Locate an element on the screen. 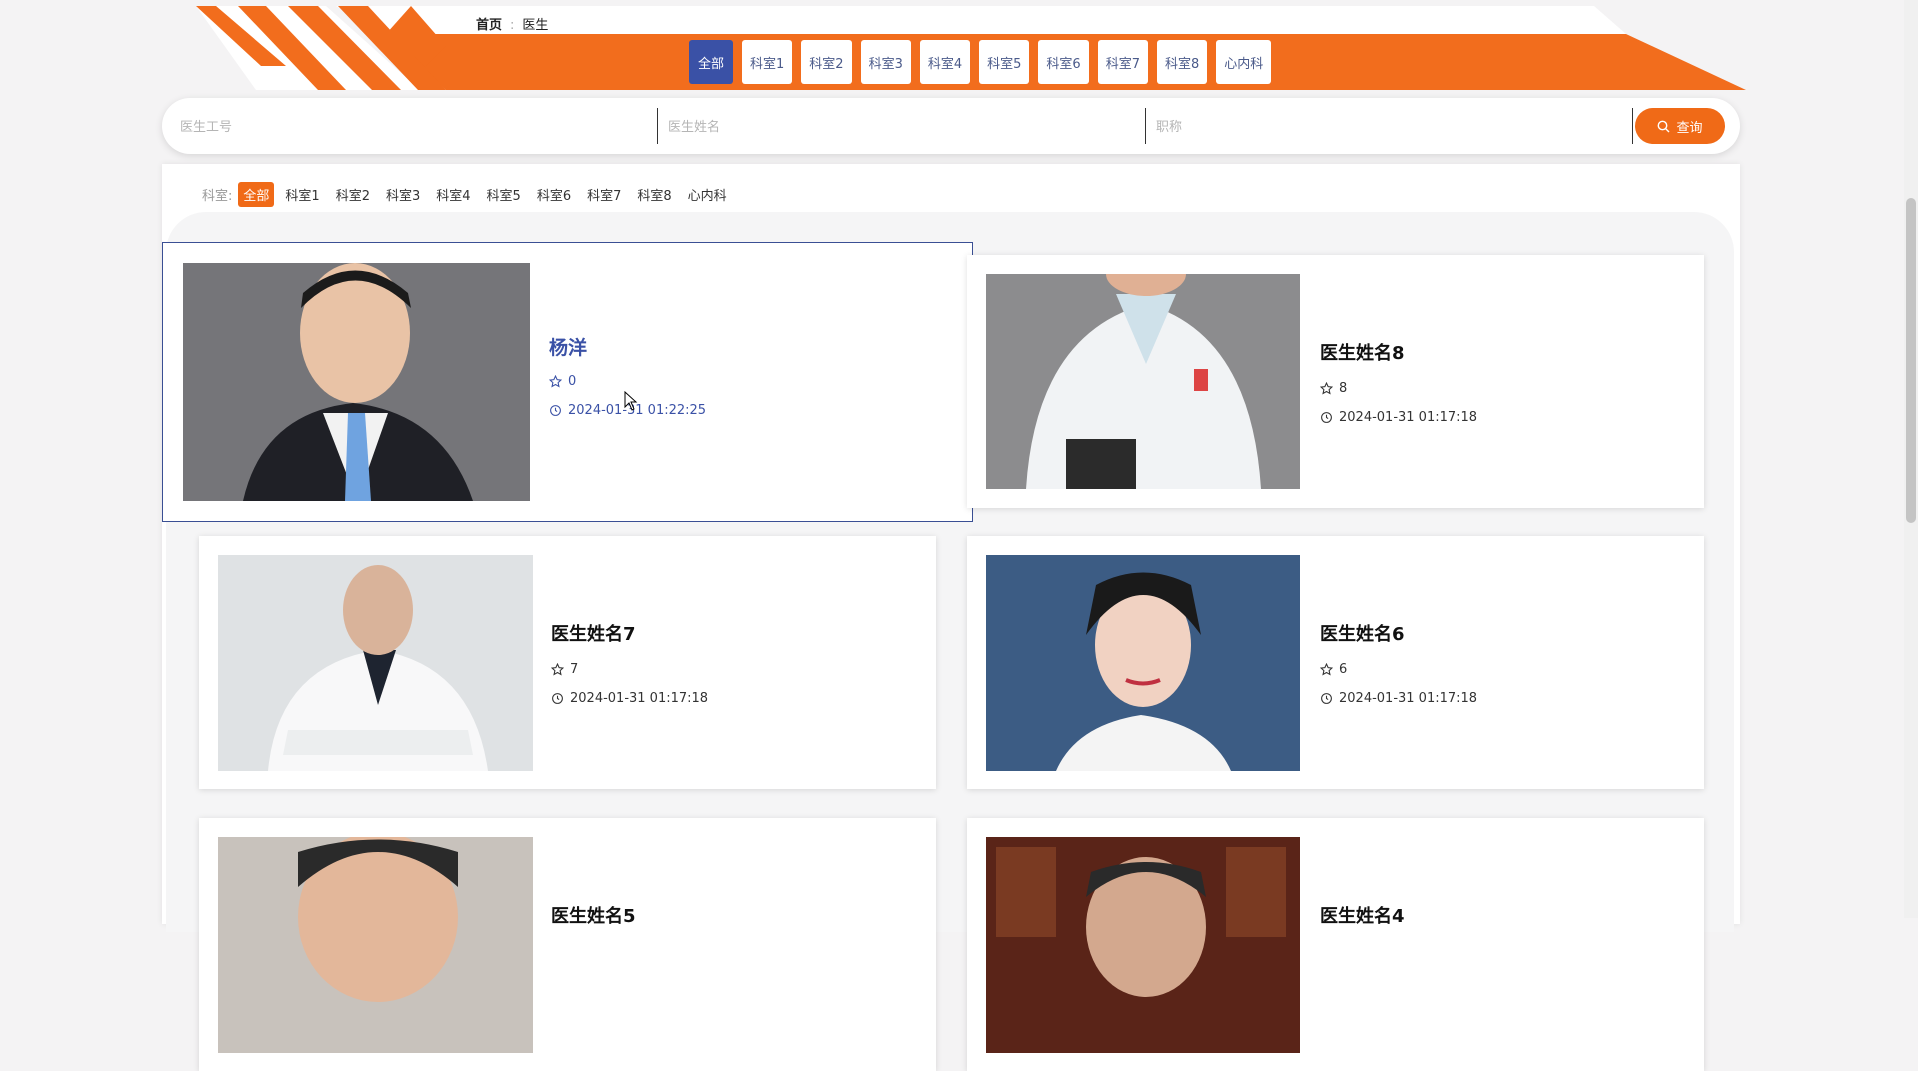 Image resolution: width=1918 pixels, height=1071 pixels. doctor-card: 医生姓名6 6 2024-01-31 01:17:18 is located at coordinates (1335, 662).